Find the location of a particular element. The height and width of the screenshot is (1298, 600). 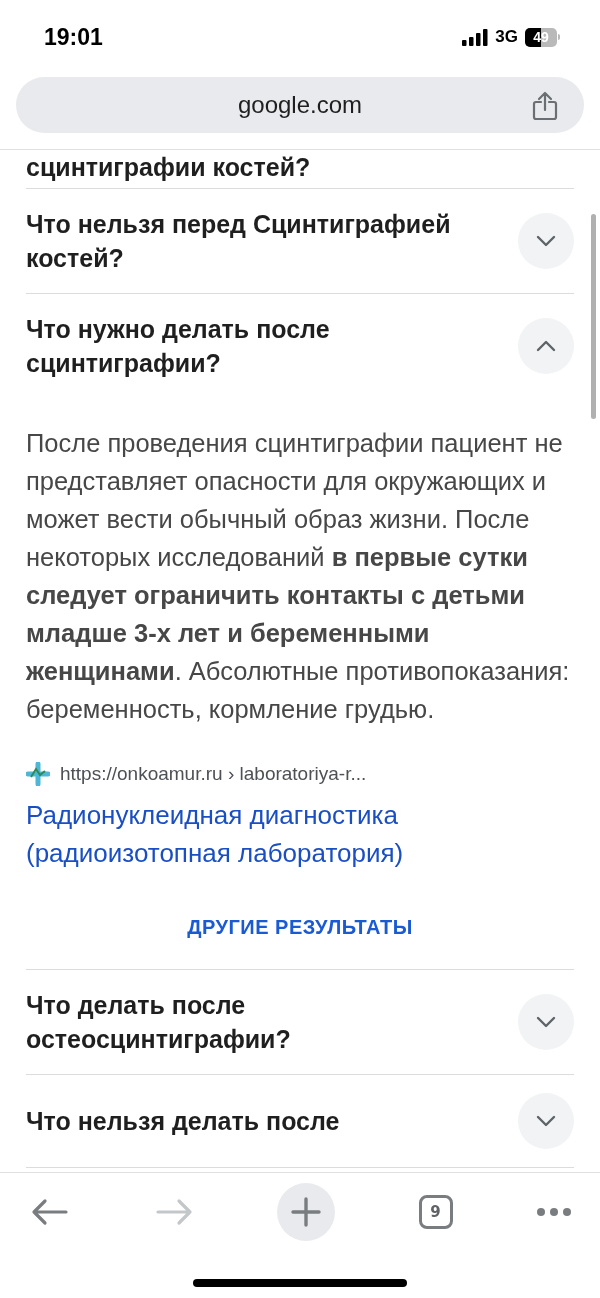

more-icon is located at coordinates (554, 1212).